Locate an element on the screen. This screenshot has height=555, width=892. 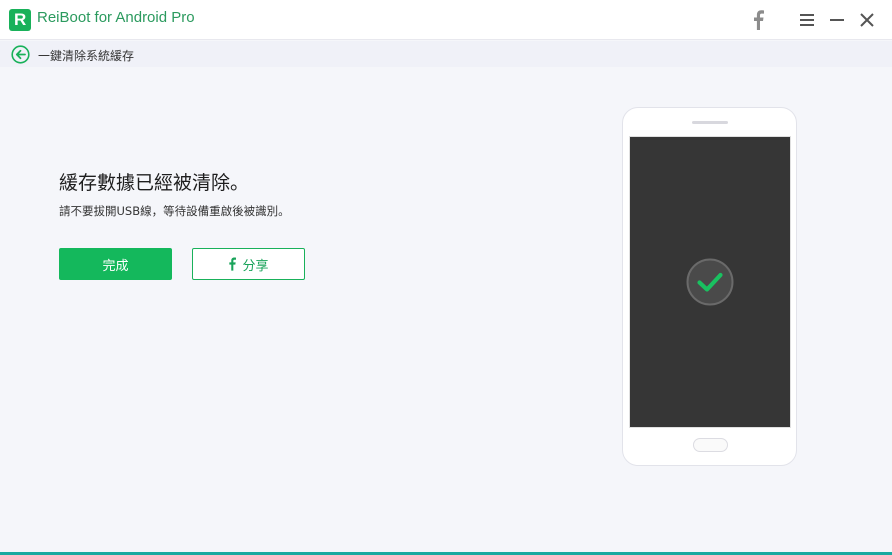
phone-illustration is located at coordinates (709, 286).